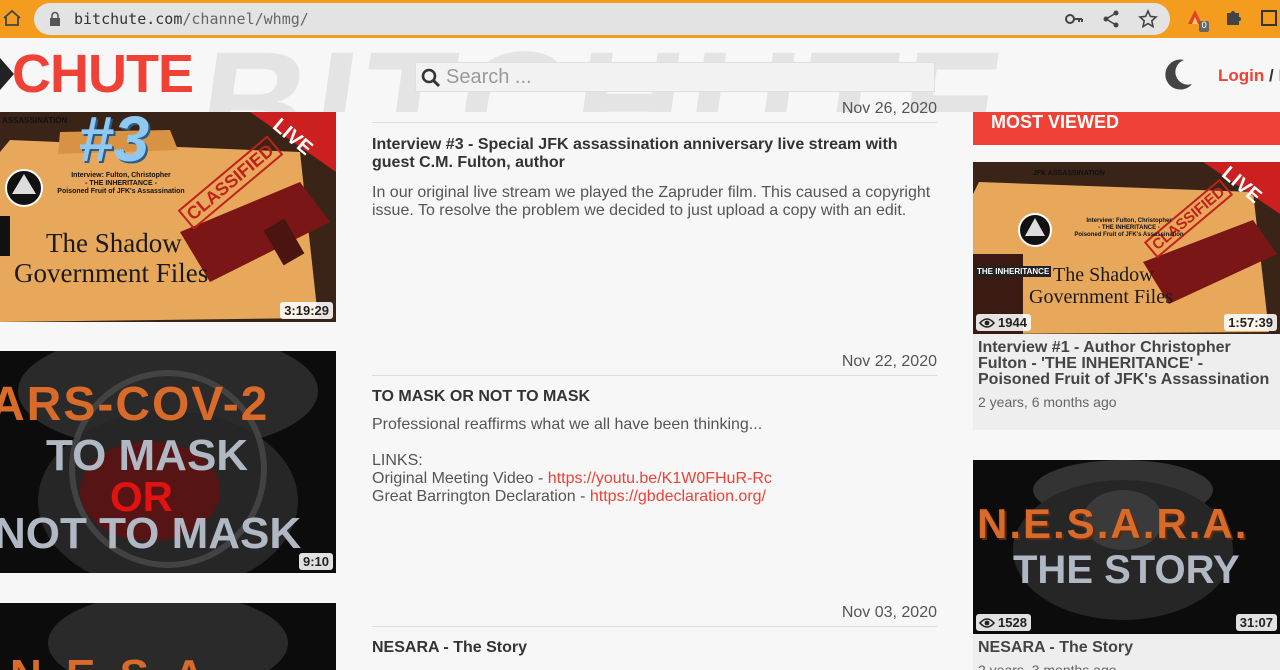  I want to click on url-path: /channel/whmg/, so click(245, 19).